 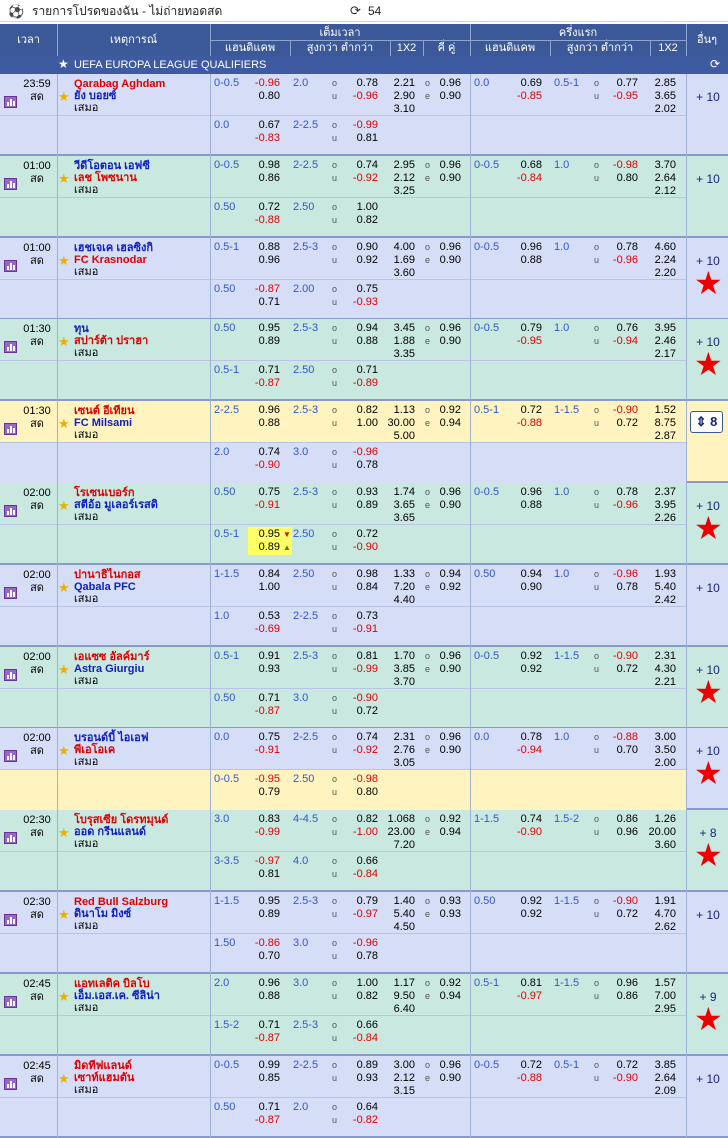 I want to click on fh-under-odds: 0.72, so click(x=622, y=669).